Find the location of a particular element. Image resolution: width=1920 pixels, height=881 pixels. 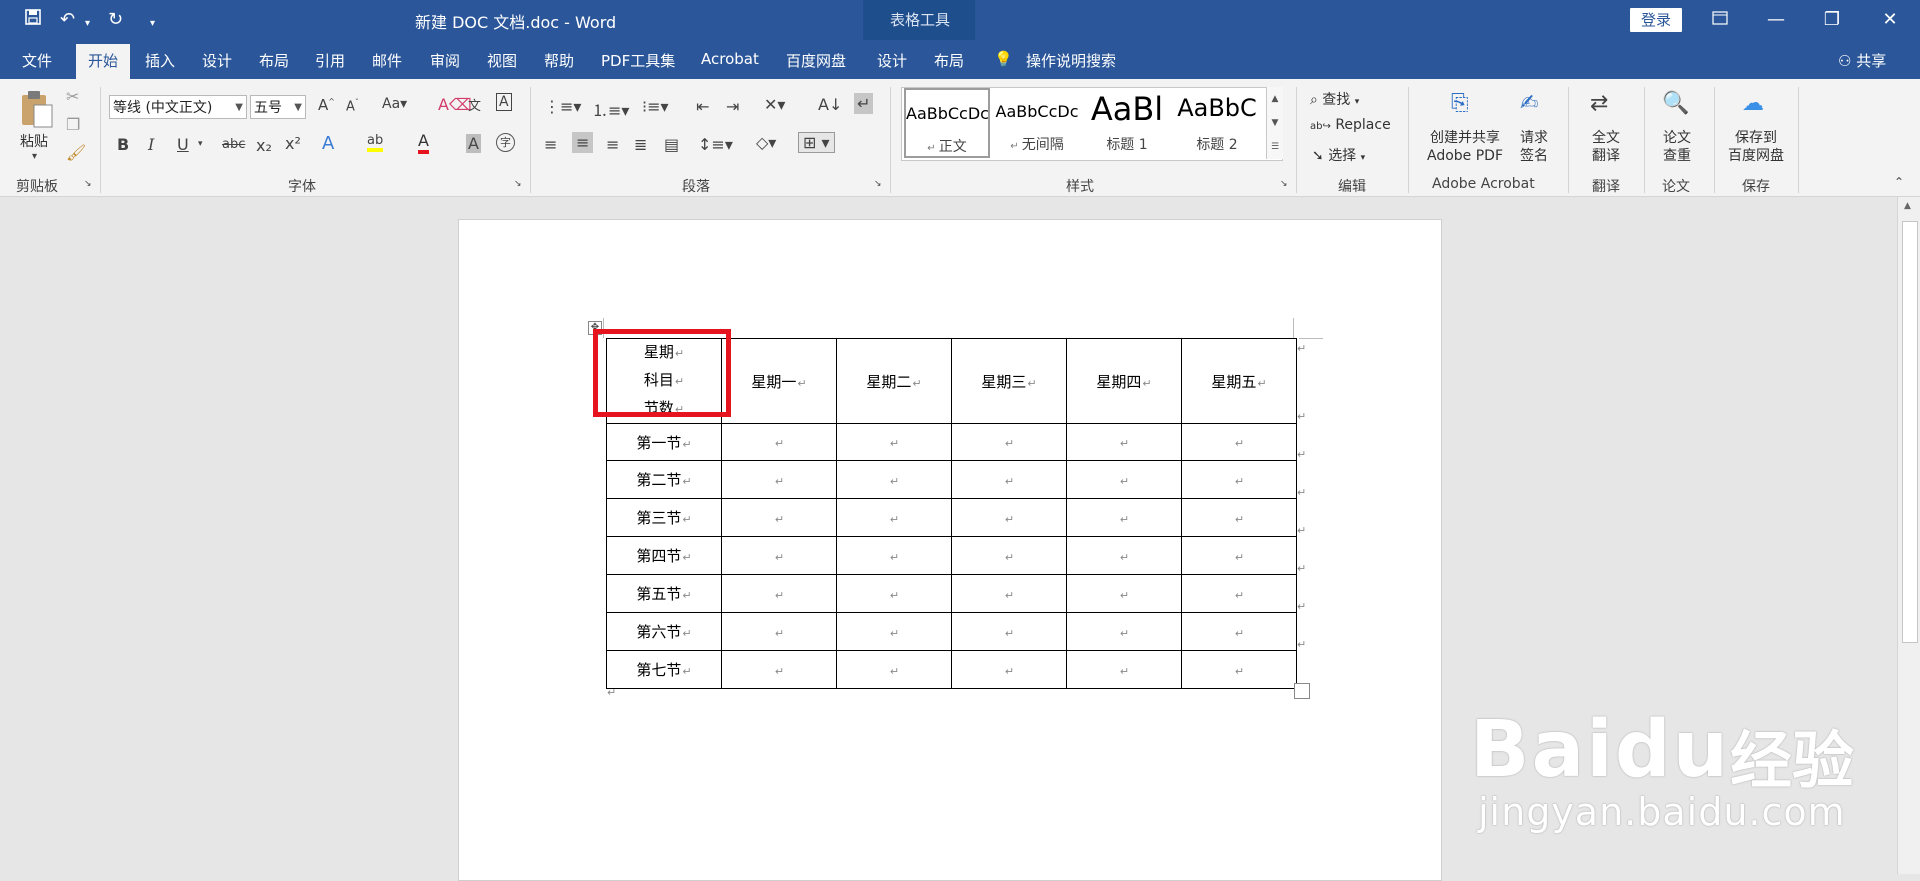

character-shading-icon: A is located at coordinates (473, 143).